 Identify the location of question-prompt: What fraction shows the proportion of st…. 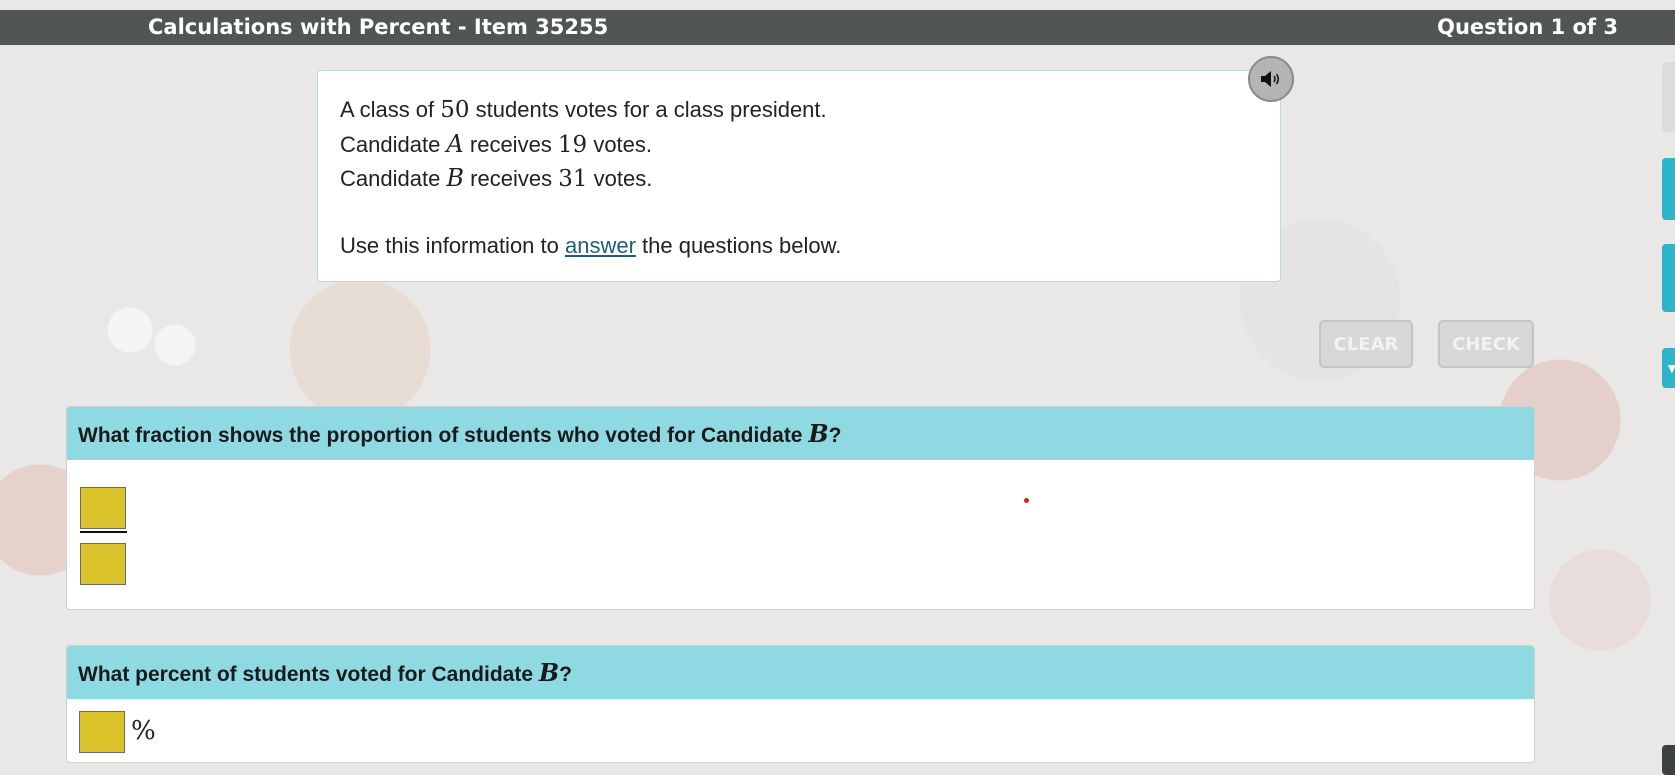
(800, 433).